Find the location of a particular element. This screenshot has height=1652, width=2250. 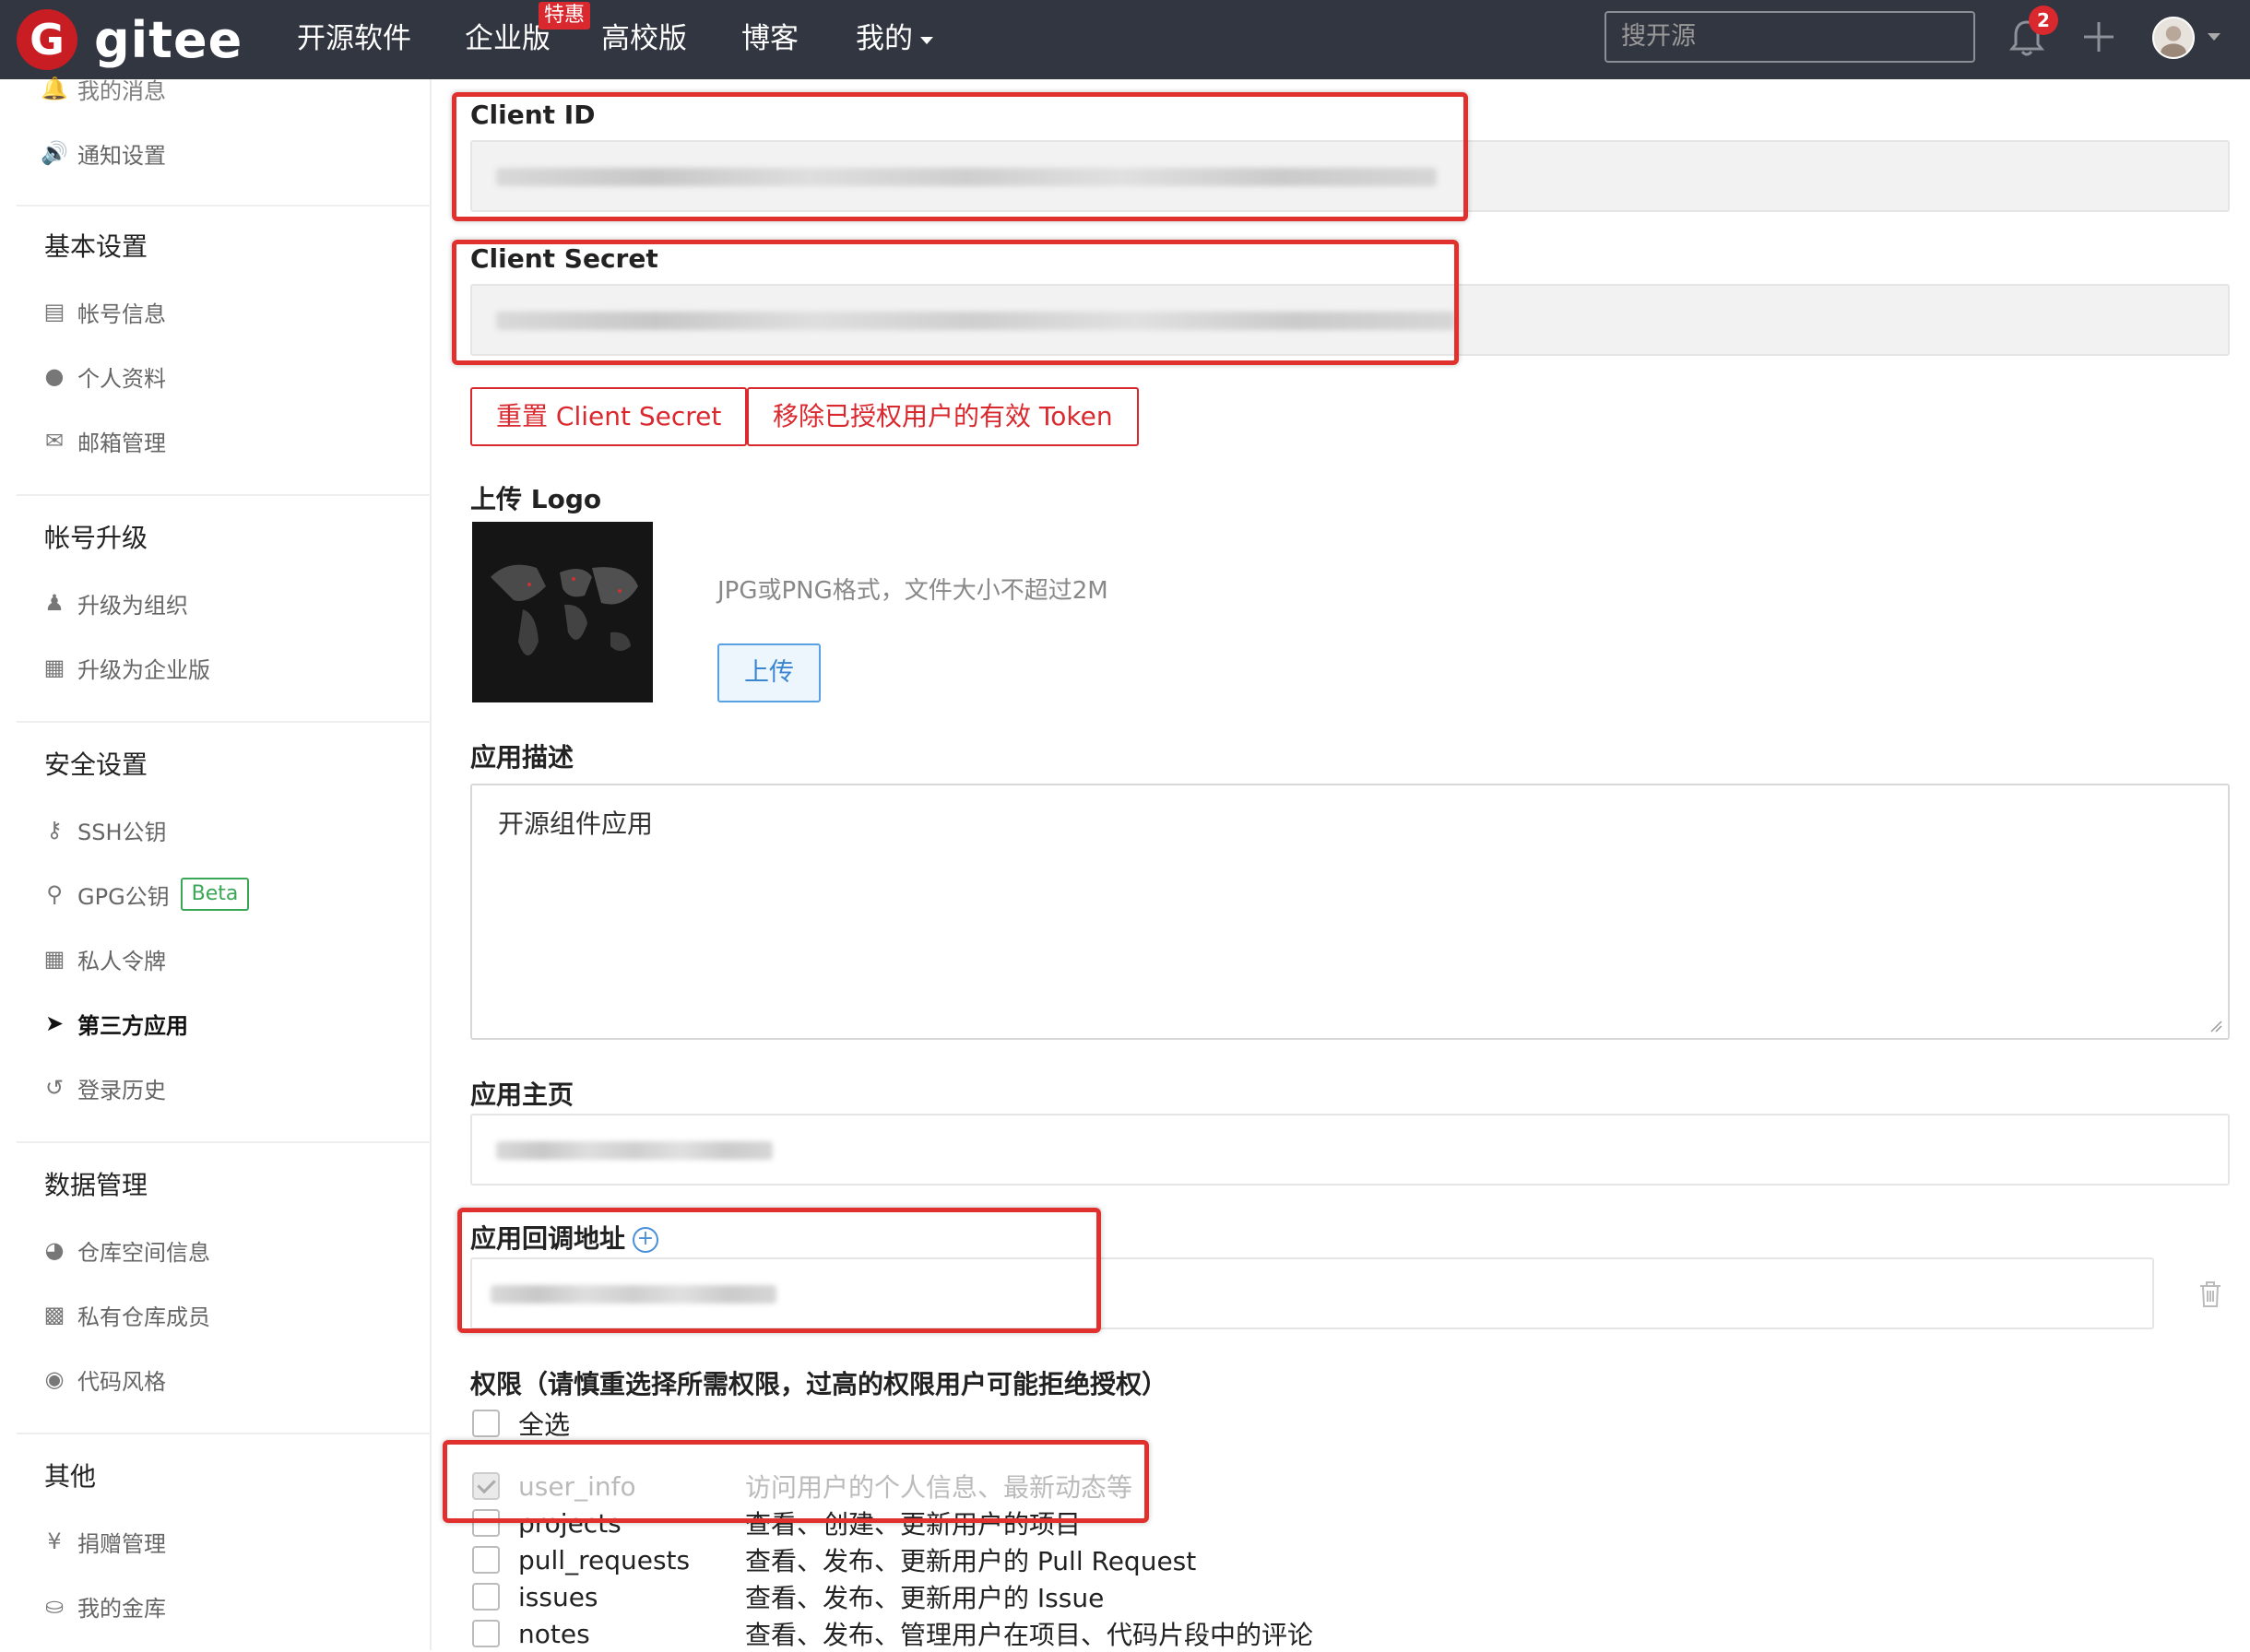

add-circle-icon: + is located at coordinates (646, 1240).